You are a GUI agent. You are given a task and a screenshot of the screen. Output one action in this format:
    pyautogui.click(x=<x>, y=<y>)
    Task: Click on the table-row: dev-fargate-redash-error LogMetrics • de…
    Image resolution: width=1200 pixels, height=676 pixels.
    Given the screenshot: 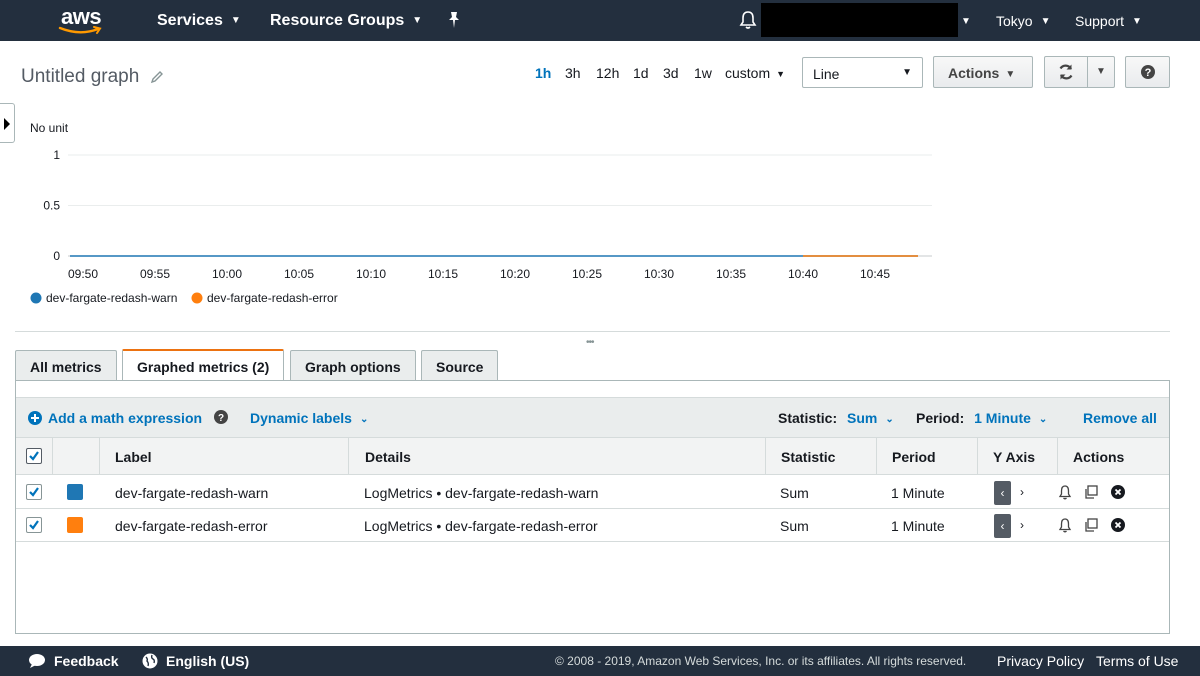 What is the action you would take?
    pyautogui.click(x=592, y=525)
    